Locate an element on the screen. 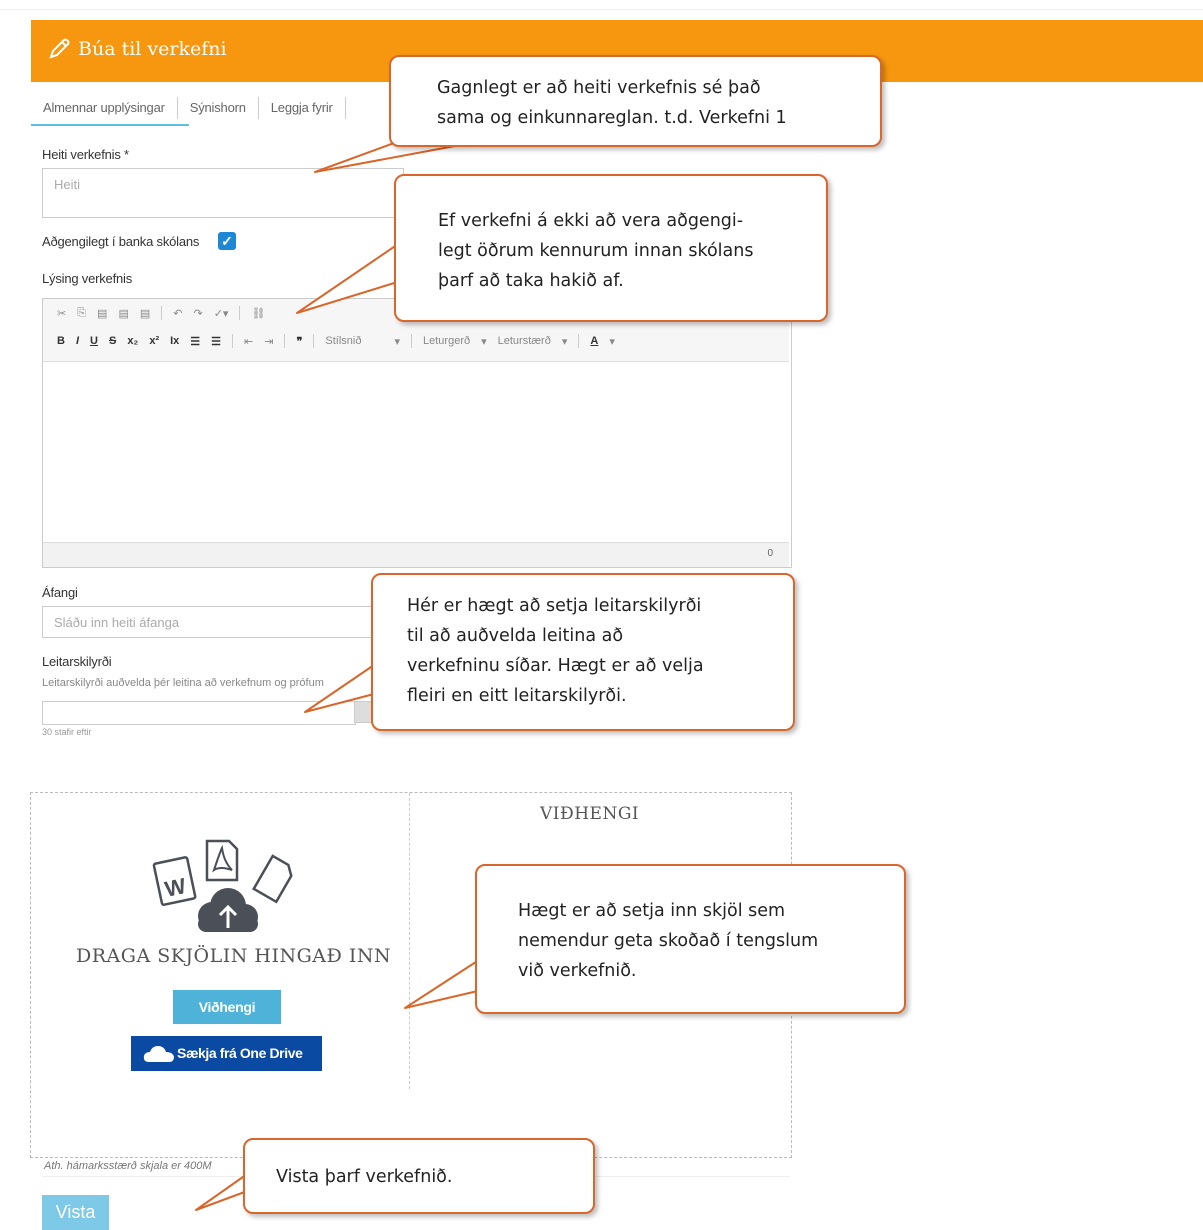  callout-text: við verkefnið. is located at coordinates (577, 971).